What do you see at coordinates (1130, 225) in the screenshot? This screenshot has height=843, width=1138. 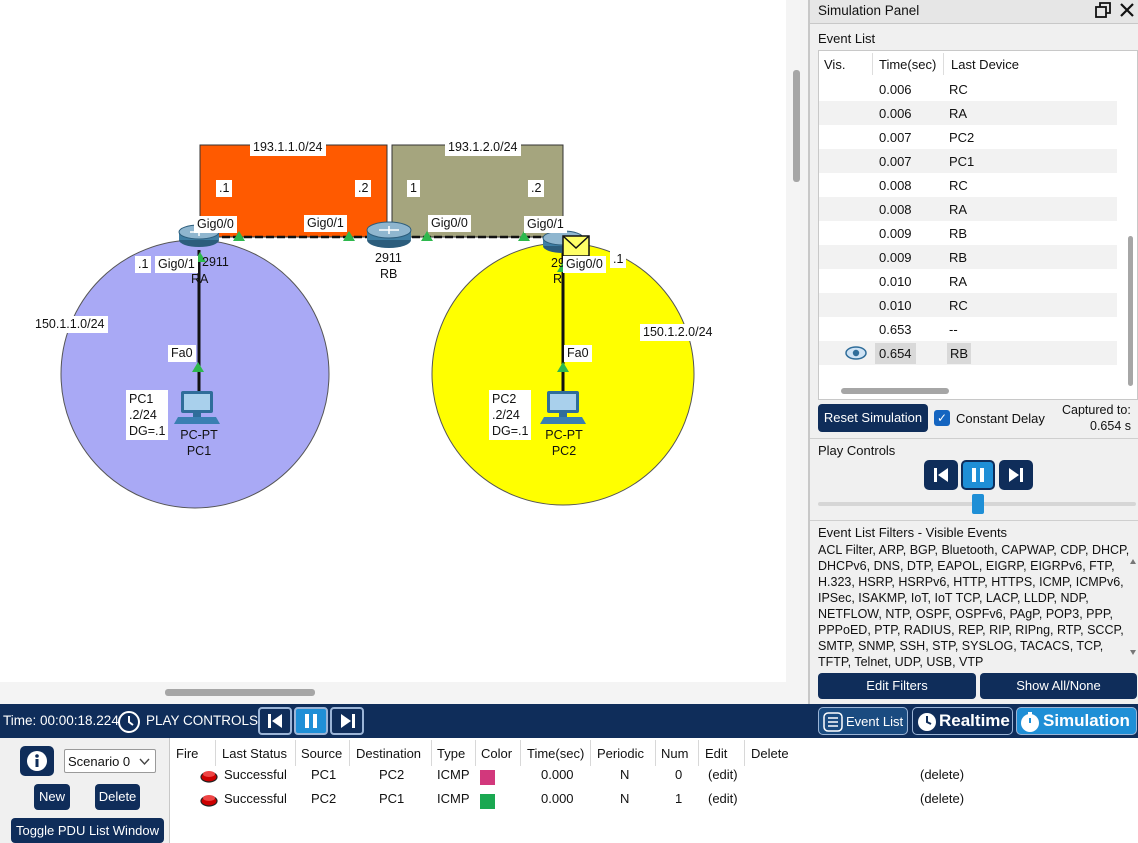 I see `event-list-vertical-scrollbar` at bounding box center [1130, 225].